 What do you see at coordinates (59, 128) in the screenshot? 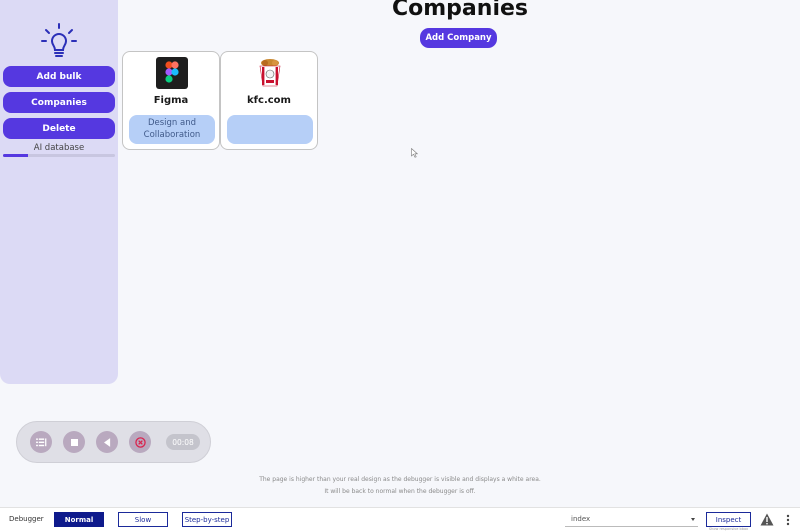
I see `delete-button: Delete` at bounding box center [59, 128].